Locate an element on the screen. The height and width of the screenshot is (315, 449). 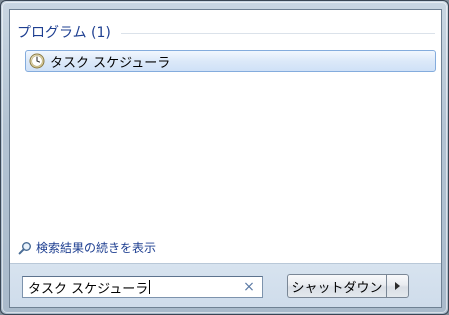
right-arrow-icon is located at coordinates (397, 286).